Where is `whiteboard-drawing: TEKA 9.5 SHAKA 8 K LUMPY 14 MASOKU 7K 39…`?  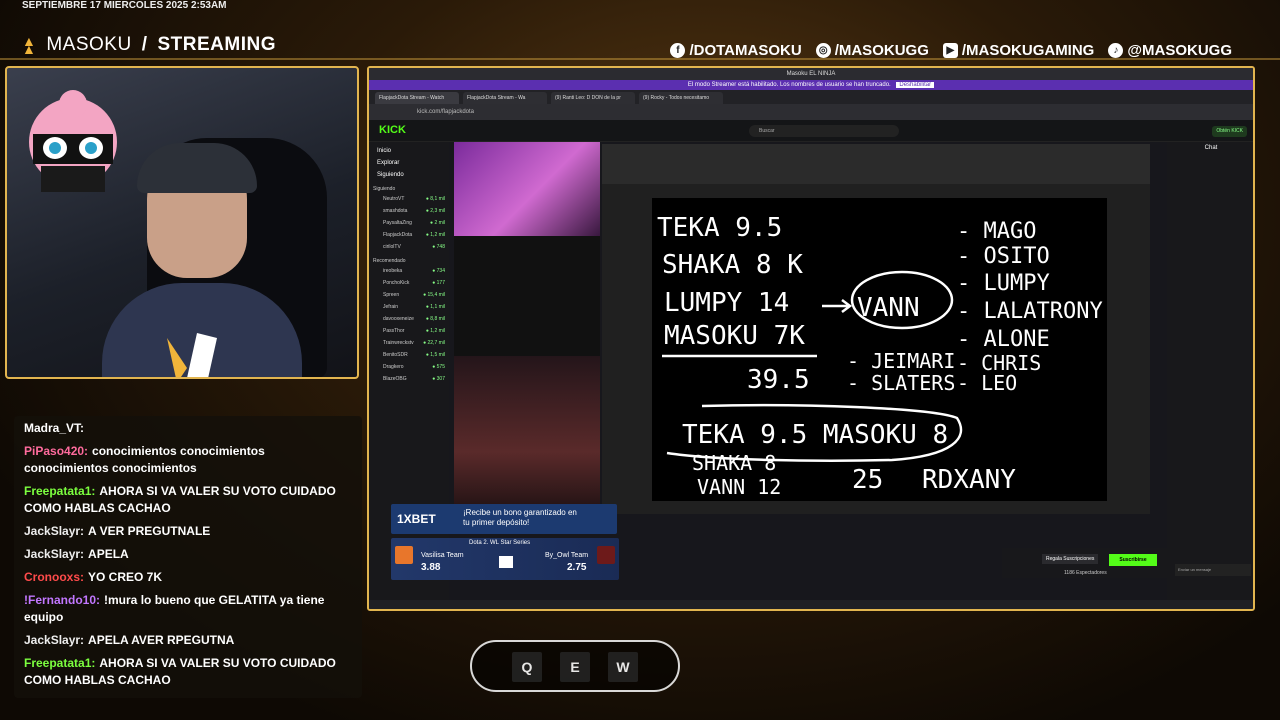 whiteboard-drawing: TEKA 9.5 SHAKA 8 K LUMPY 14 MASOKU 7K 39… is located at coordinates (880, 356).